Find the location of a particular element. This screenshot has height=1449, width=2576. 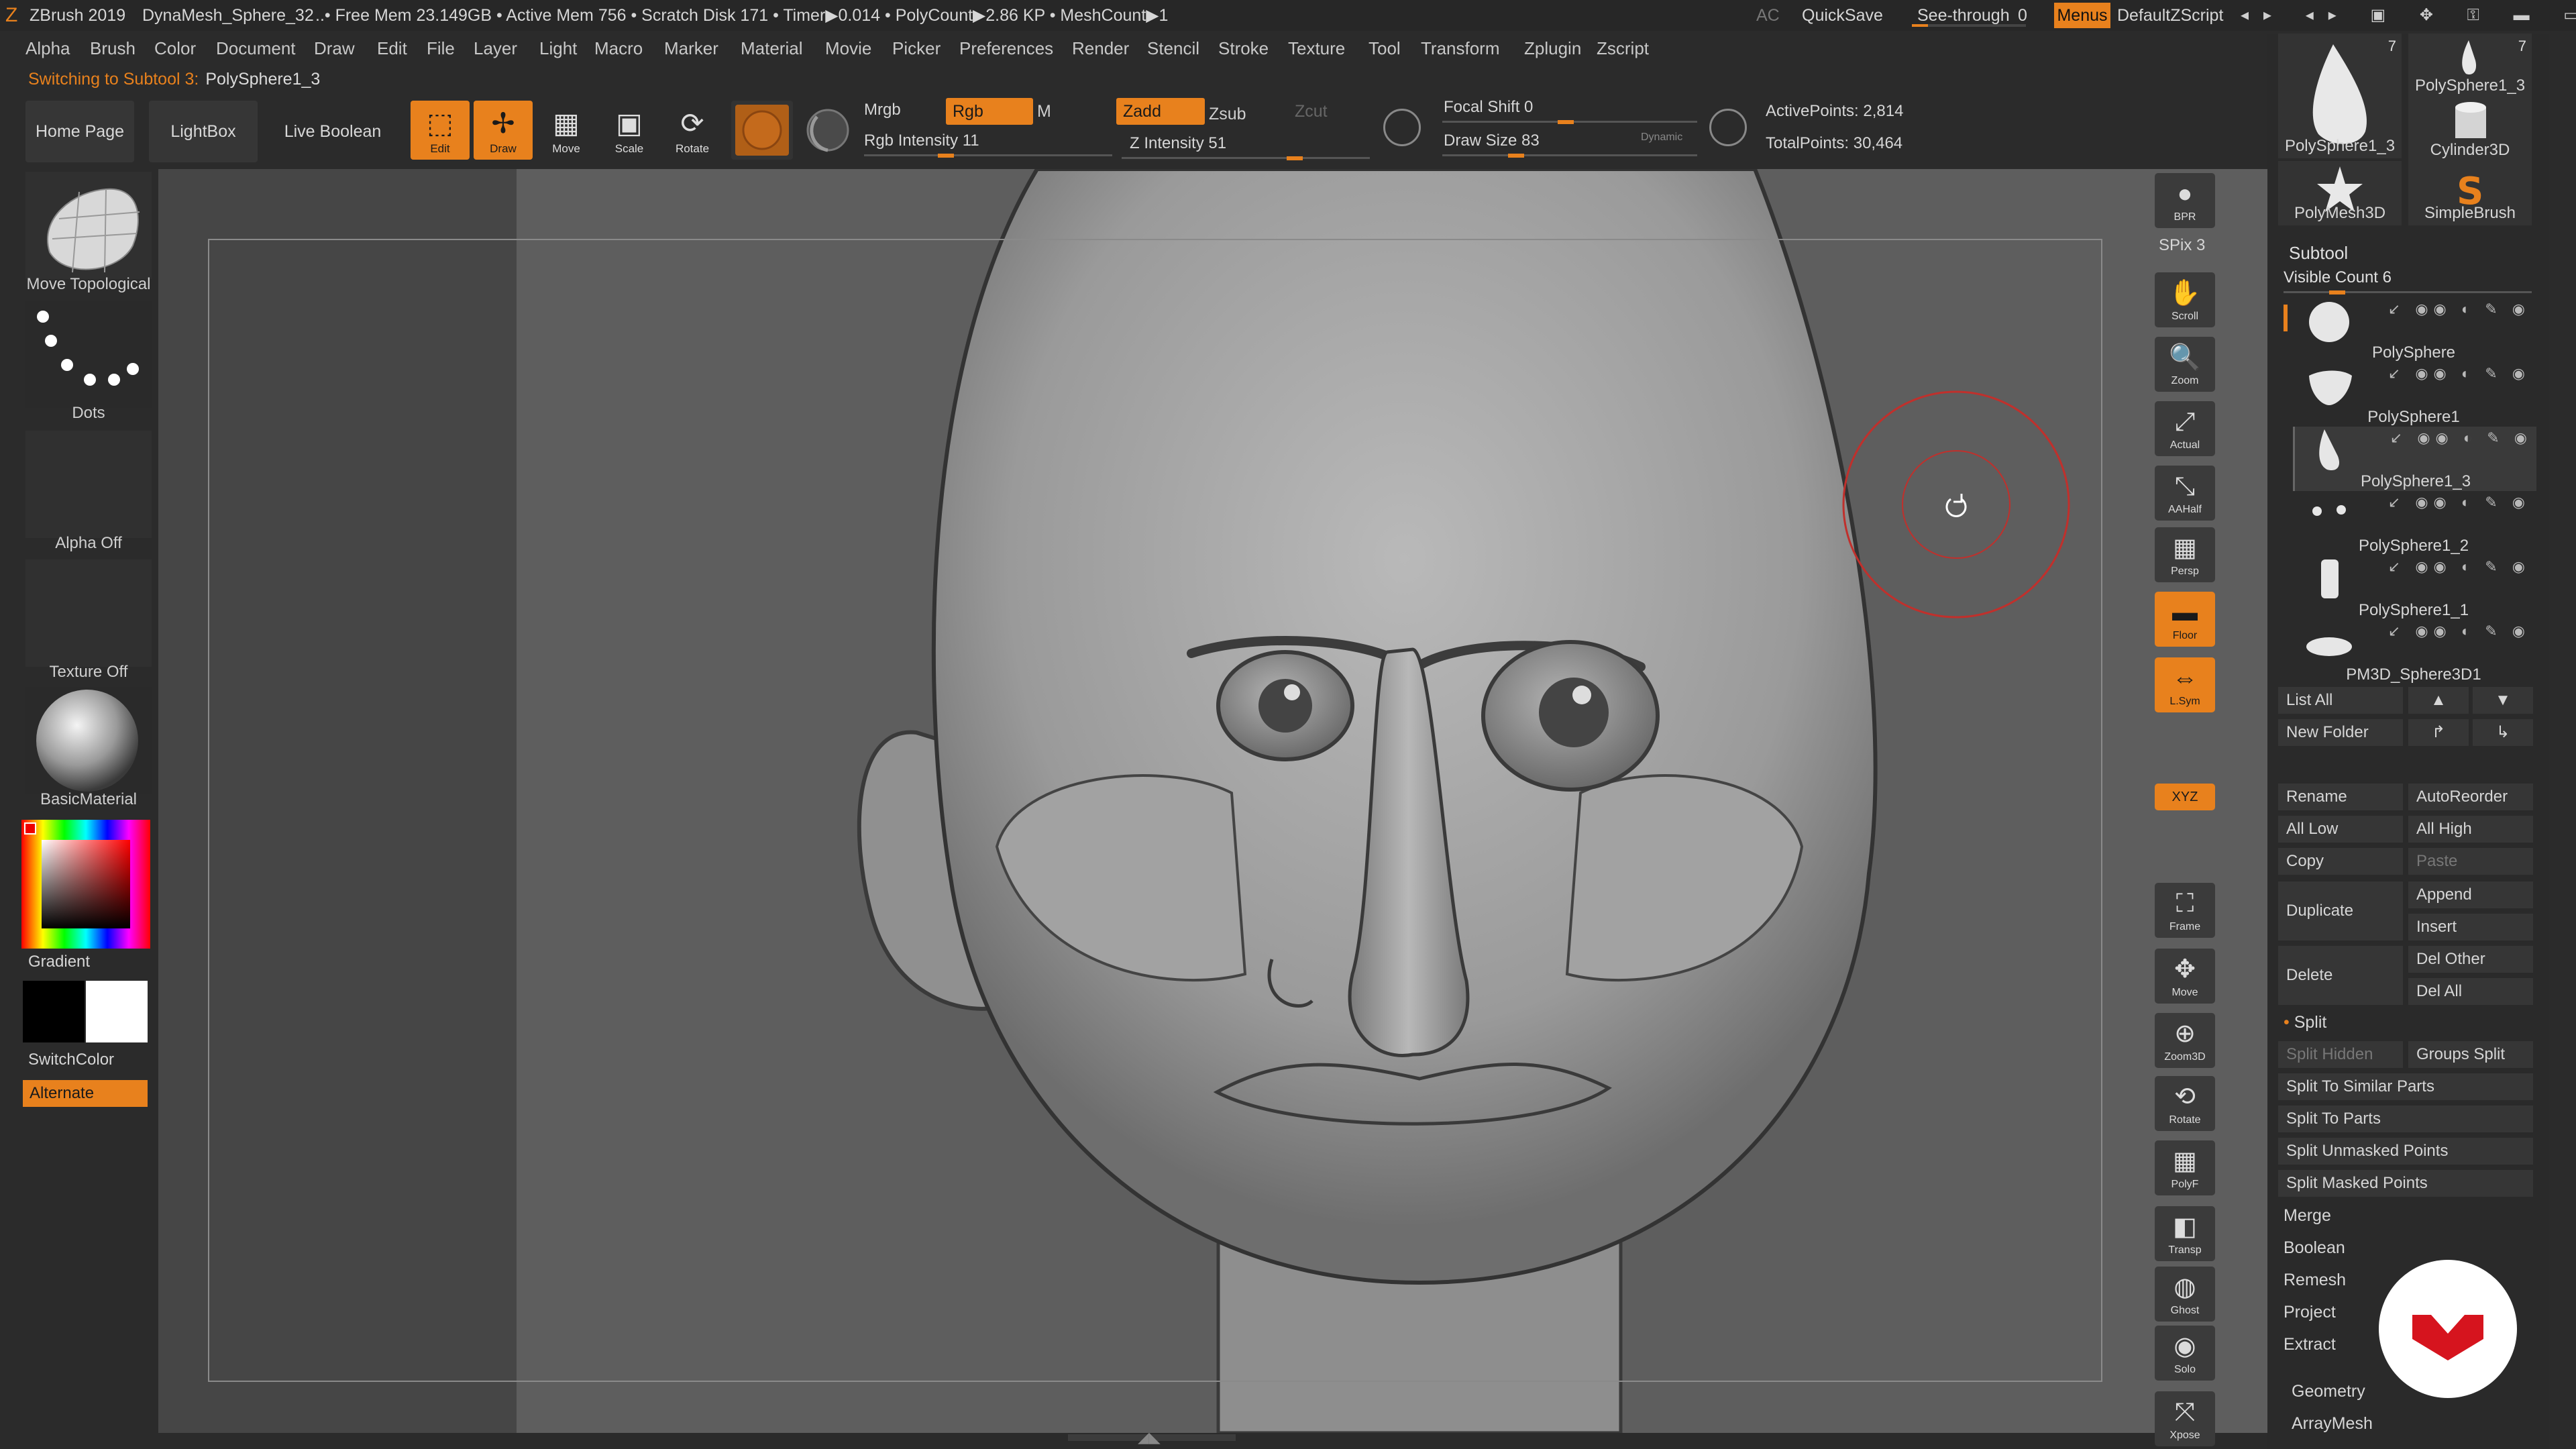

focal-shift-slider: Focal Shift 0 is located at coordinates (1488, 107).